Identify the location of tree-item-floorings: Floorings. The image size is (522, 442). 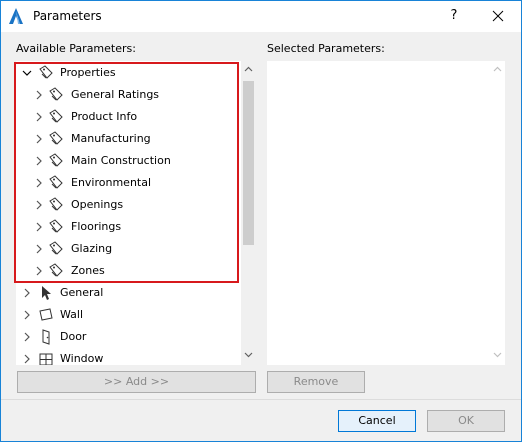
(128, 227).